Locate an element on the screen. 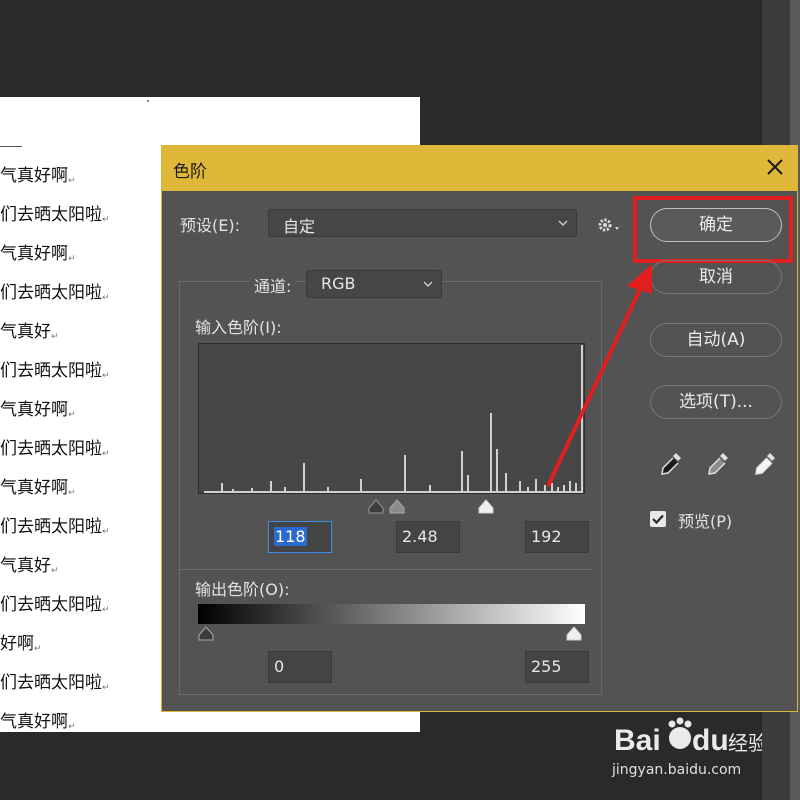 The width and height of the screenshot is (800, 800). eyedropper-gray-icon is located at coordinates (718, 465).